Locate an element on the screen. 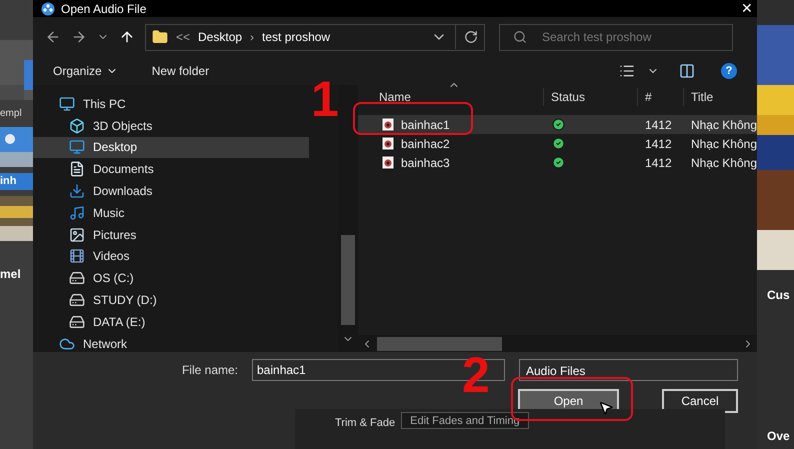 The width and height of the screenshot is (794, 449). sidebar-item: Documents is located at coordinates (171, 169).